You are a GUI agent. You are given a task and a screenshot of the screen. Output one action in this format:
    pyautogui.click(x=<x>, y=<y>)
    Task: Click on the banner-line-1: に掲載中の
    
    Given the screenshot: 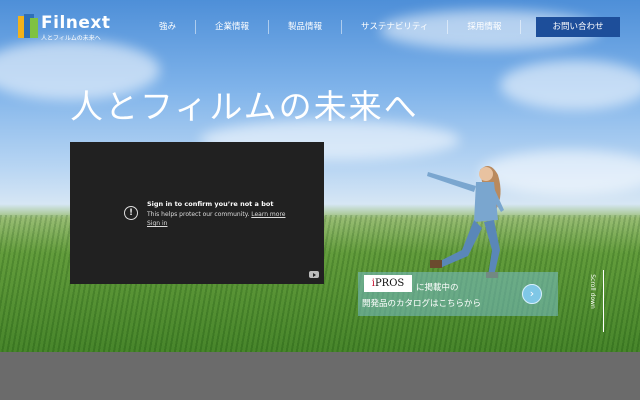 What is the action you would take?
    pyautogui.click(x=437, y=288)
    